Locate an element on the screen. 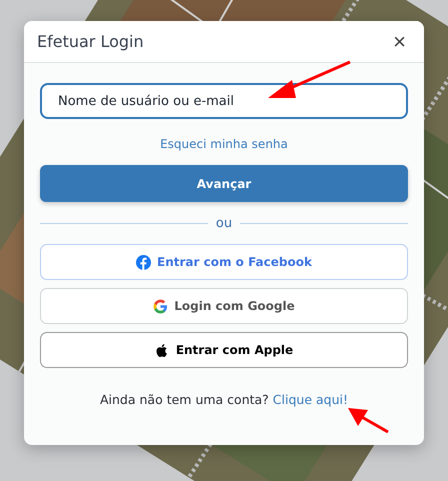 This screenshot has height=481, width=448. facebook-logo-icon is located at coordinates (144, 262).